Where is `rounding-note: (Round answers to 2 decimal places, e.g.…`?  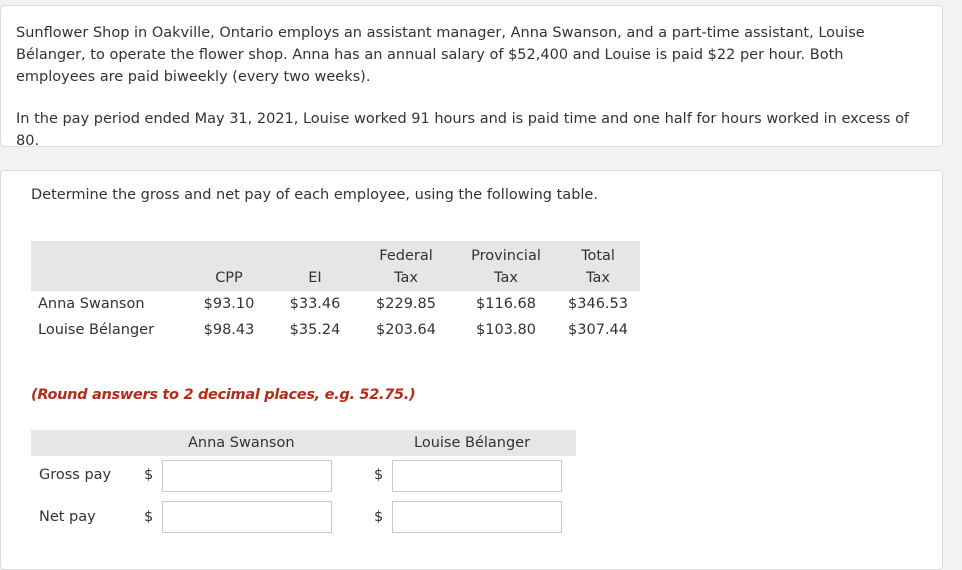
rounding-note: (Round answers to 2 decimal places, e.g.… is located at coordinates (223, 395).